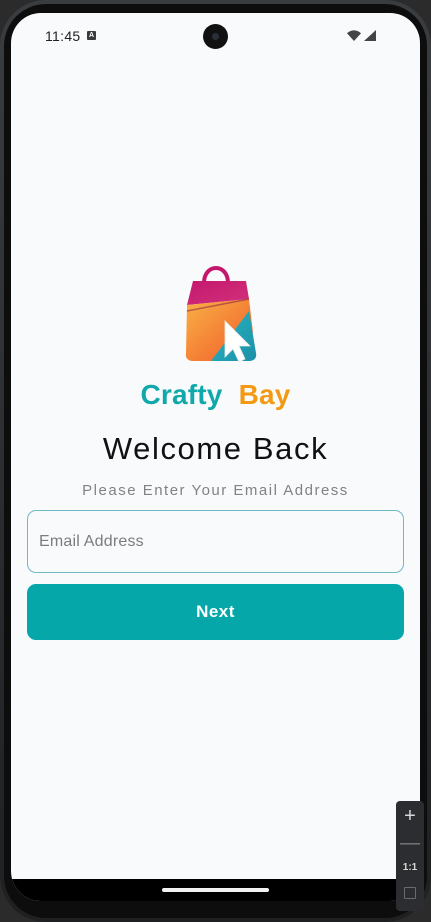 The height and width of the screenshot is (922, 431). I want to click on fit-screen-button, so click(410, 893).